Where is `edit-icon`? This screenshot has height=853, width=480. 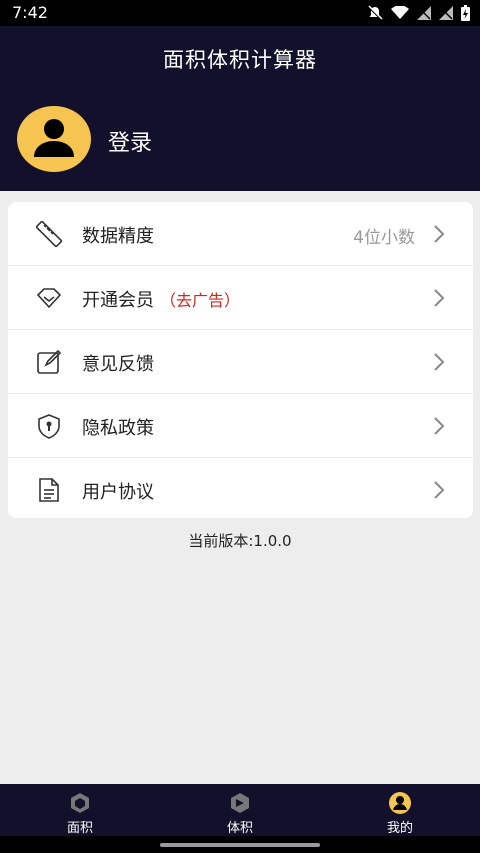
edit-icon is located at coordinates (49, 361).